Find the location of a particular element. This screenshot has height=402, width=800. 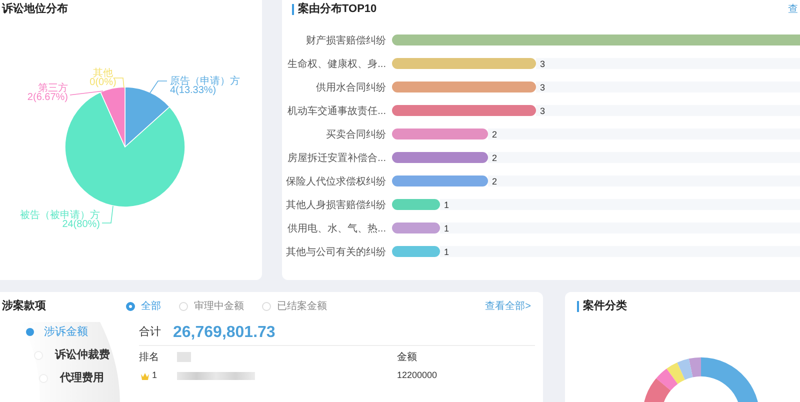

total-label: 合计 is located at coordinates (150, 332).